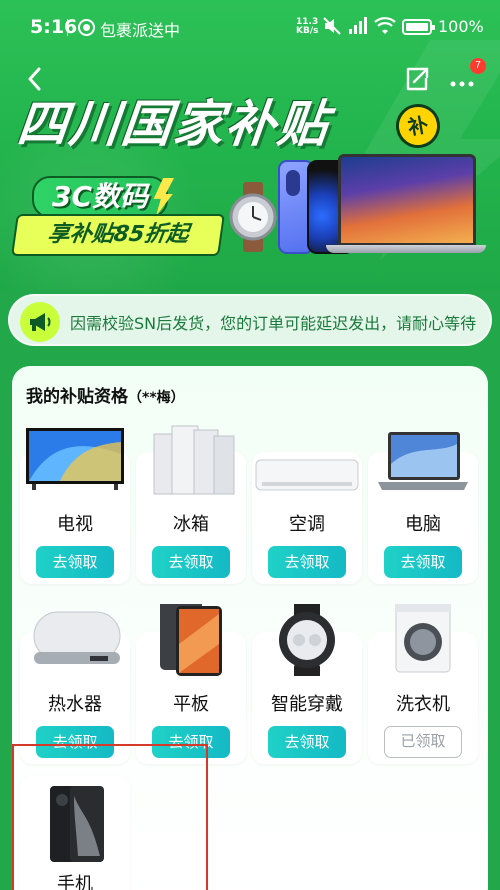  What do you see at coordinates (307, 704) in the screenshot?
I see `tile-label: 智能穿戴` at bounding box center [307, 704].